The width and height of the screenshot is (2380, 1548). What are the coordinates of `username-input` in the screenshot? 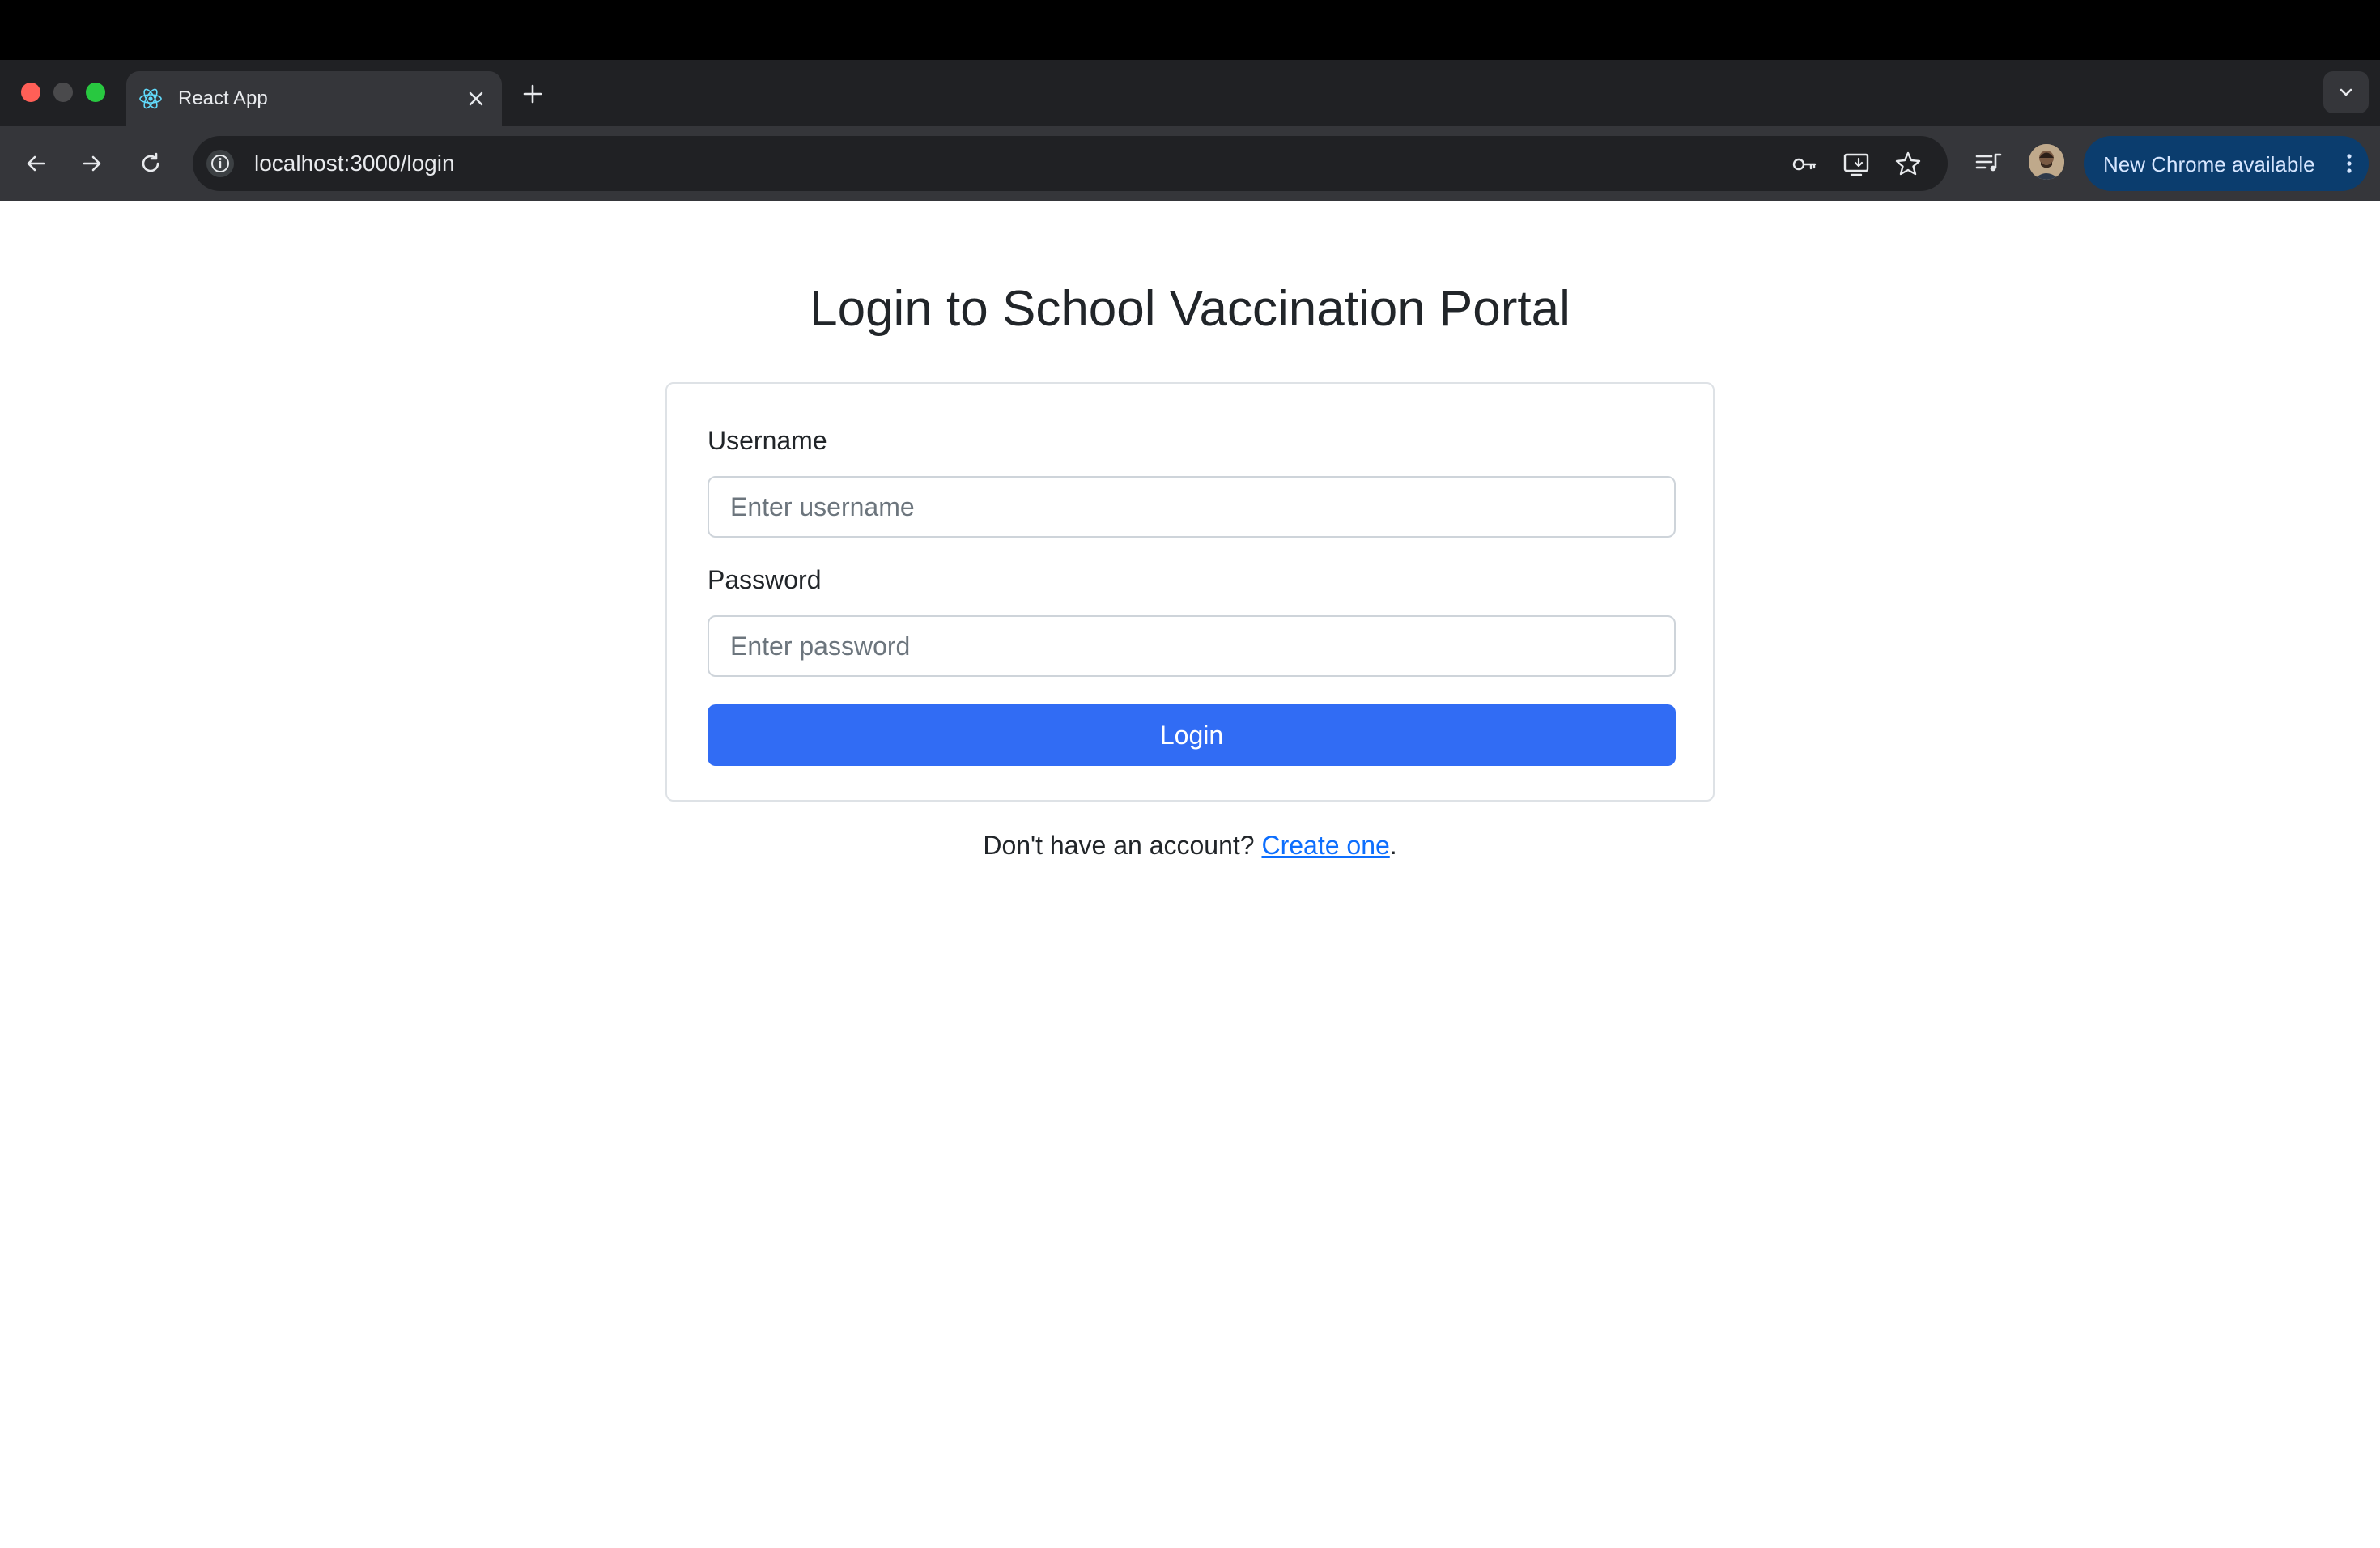 It's located at (1192, 507).